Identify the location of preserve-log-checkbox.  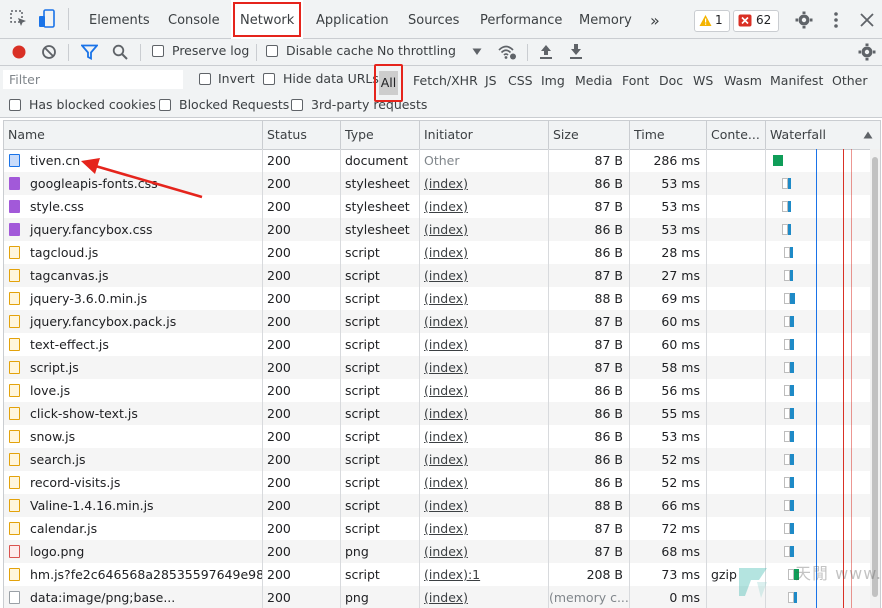
(158, 51).